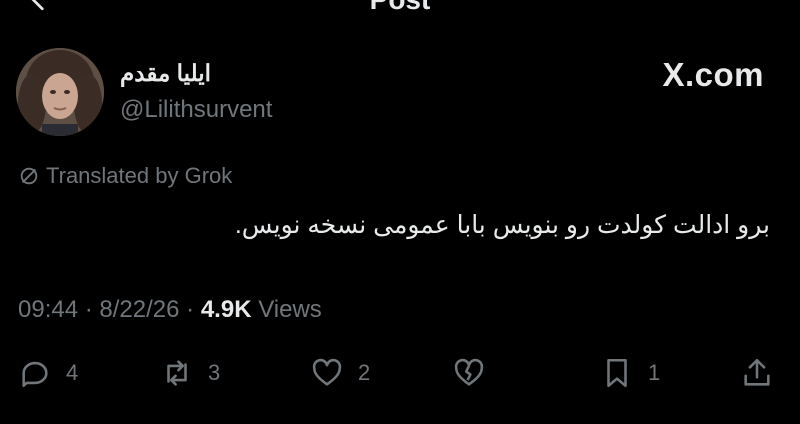 The width and height of the screenshot is (800, 424). I want to click on post-time: 09:44, so click(48, 309).